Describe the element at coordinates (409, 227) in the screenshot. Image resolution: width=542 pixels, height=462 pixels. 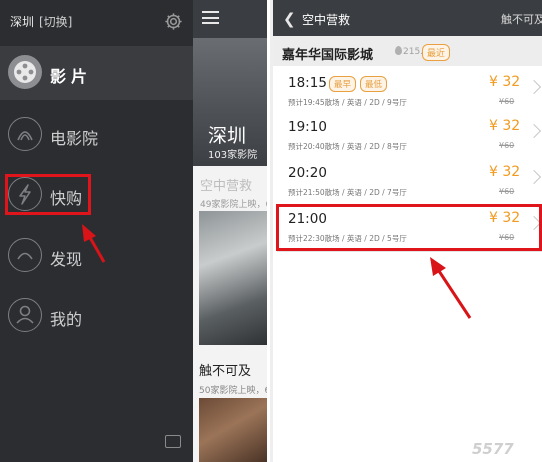
I see `selected-showtime-highlight-box` at that location.